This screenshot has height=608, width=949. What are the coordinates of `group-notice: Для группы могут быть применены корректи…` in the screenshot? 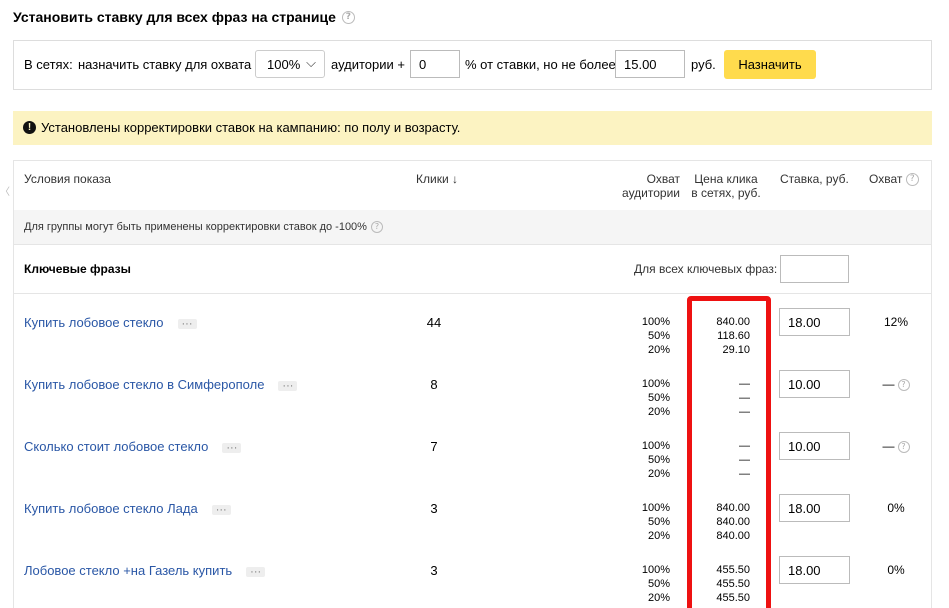 It's located at (203, 227).